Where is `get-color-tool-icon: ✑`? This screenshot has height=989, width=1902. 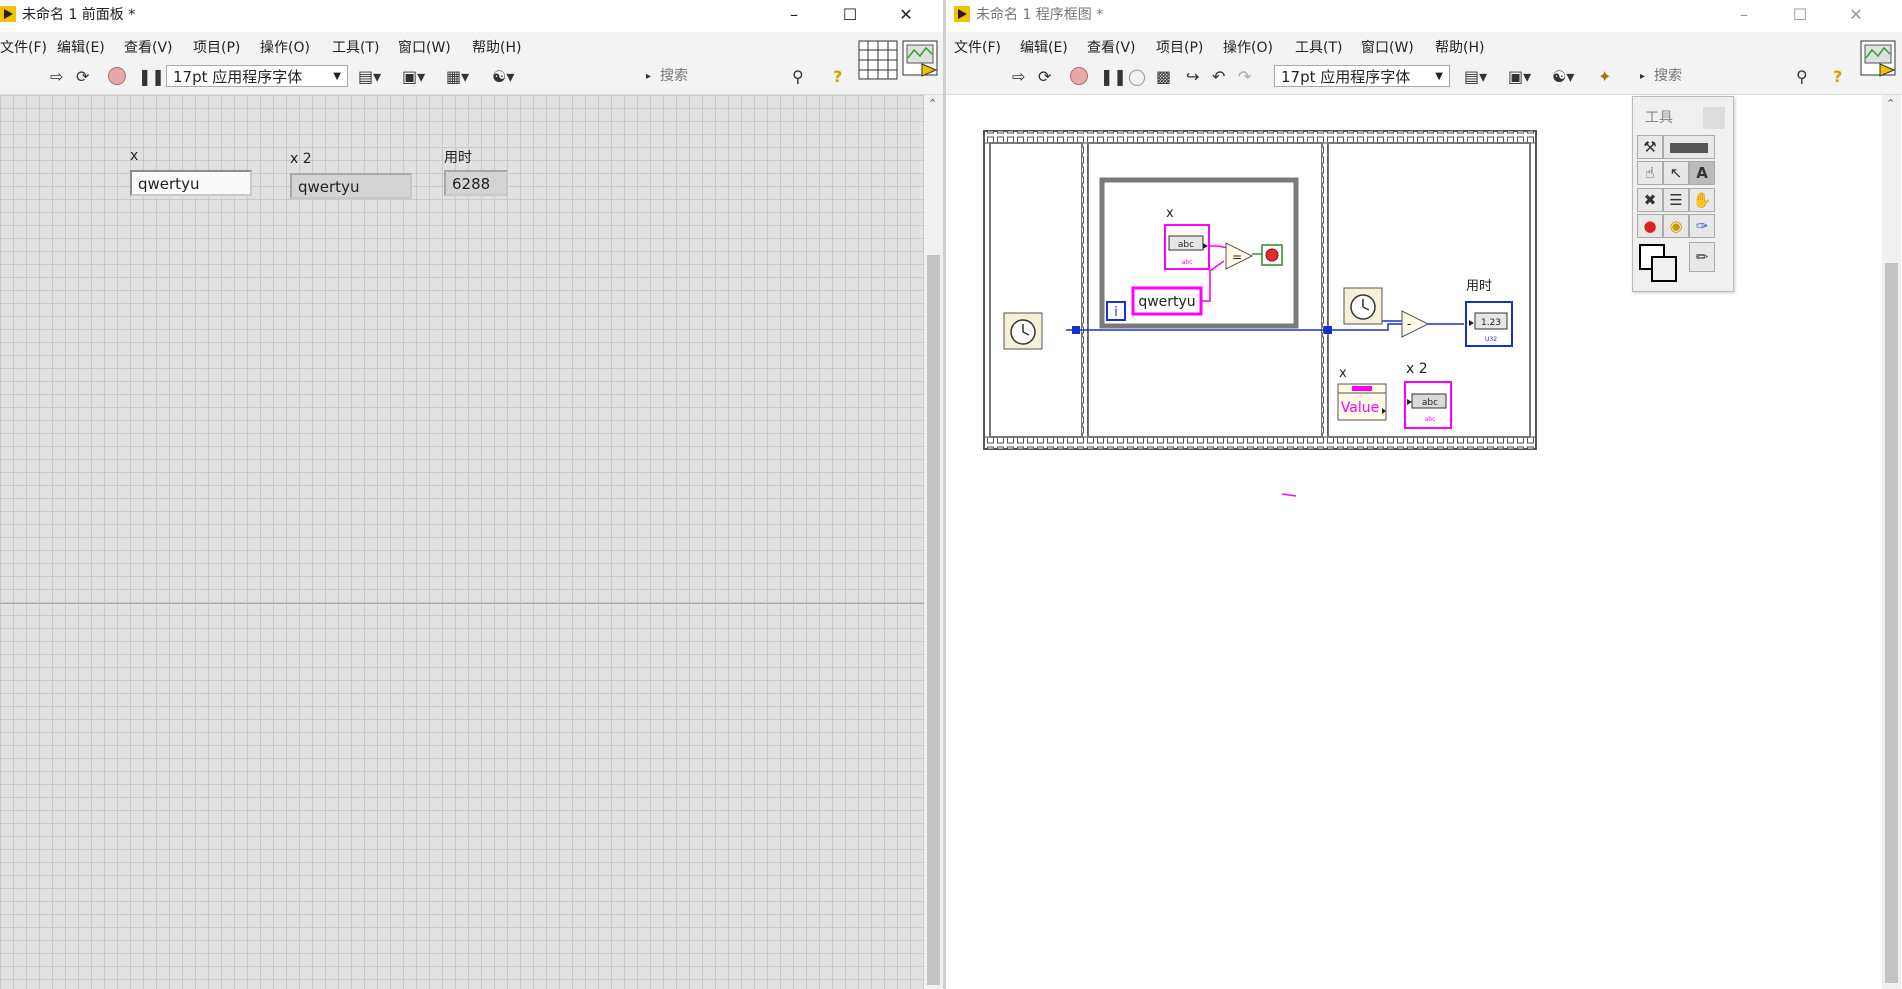 get-color-tool-icon: ✑ is located at coordinates (1702, 226).